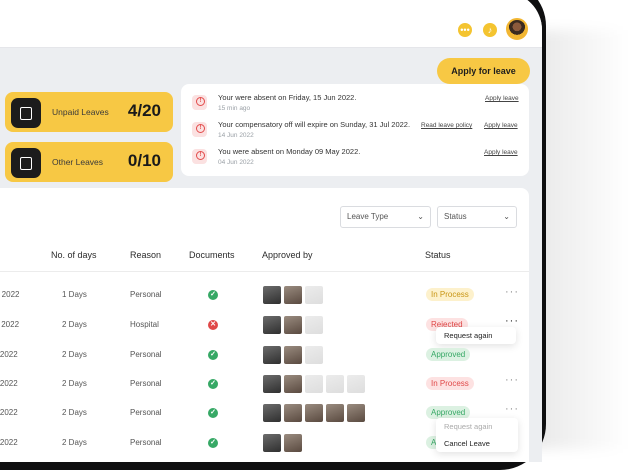 This screenshot has height=470, width=628. I want to click on notification-text: Your were absent on Friday, 15 Jun 2022., so click(287, 97).